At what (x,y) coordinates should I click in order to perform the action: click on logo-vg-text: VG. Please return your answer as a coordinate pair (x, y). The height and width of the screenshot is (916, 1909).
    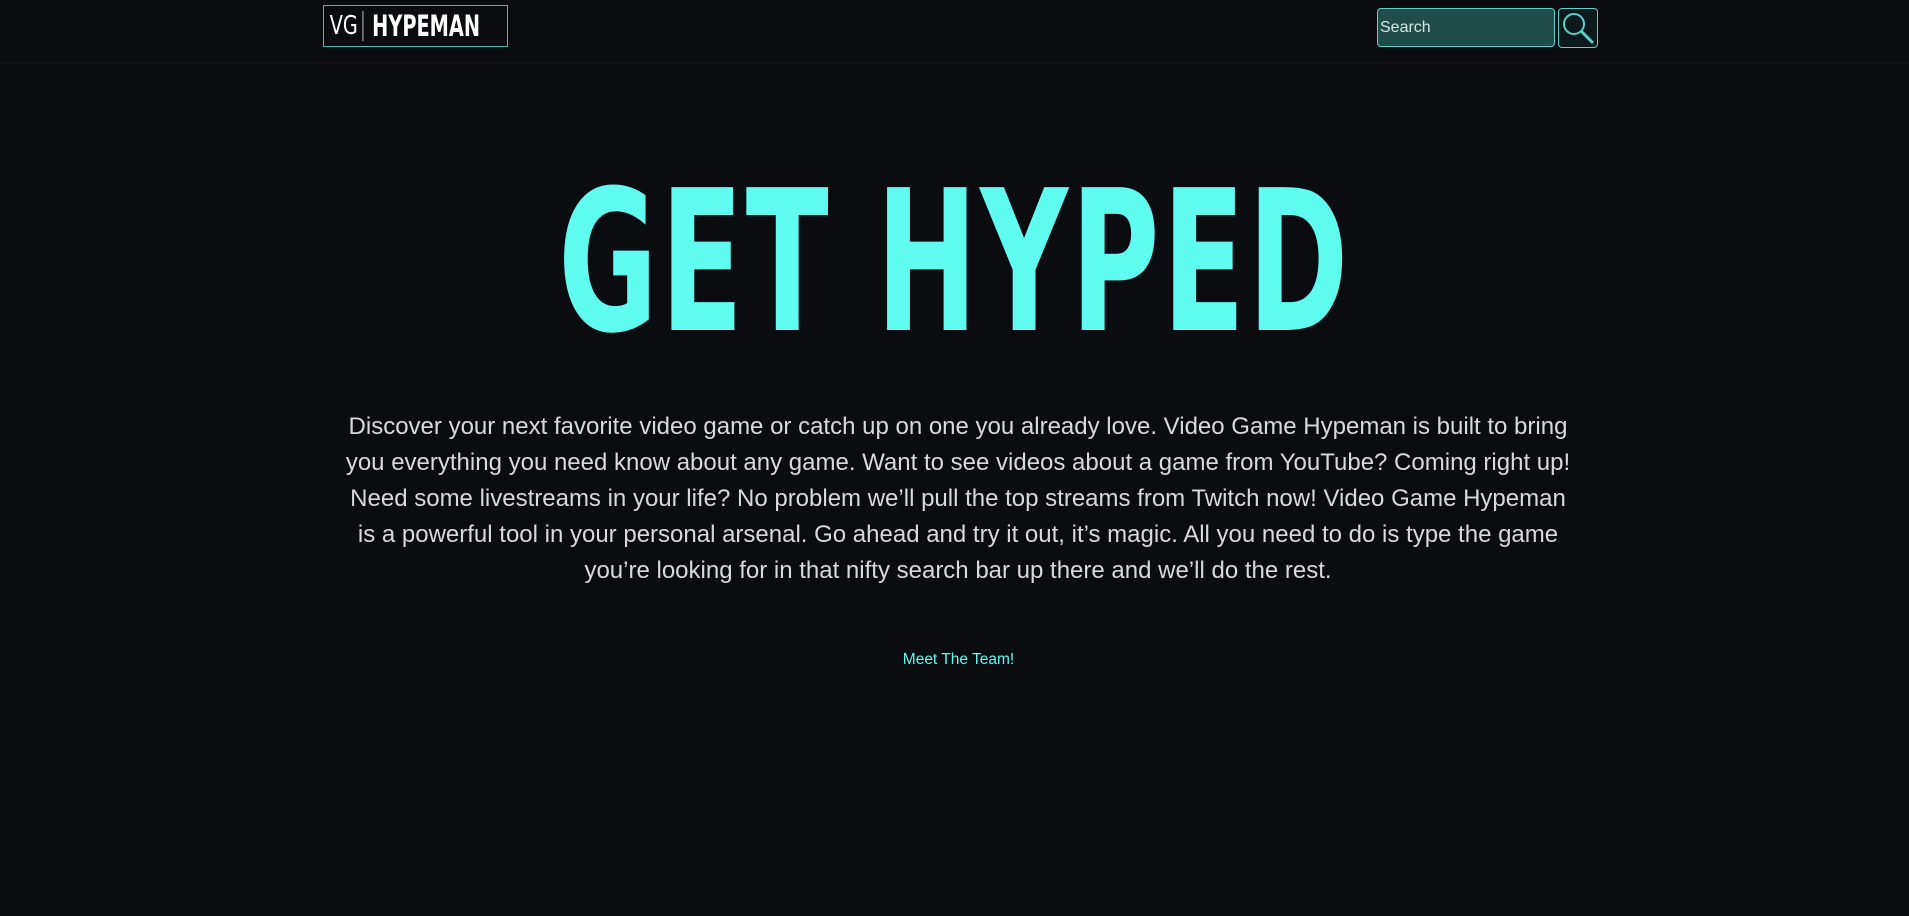
    Looking at the image, I should click on (344, 26).